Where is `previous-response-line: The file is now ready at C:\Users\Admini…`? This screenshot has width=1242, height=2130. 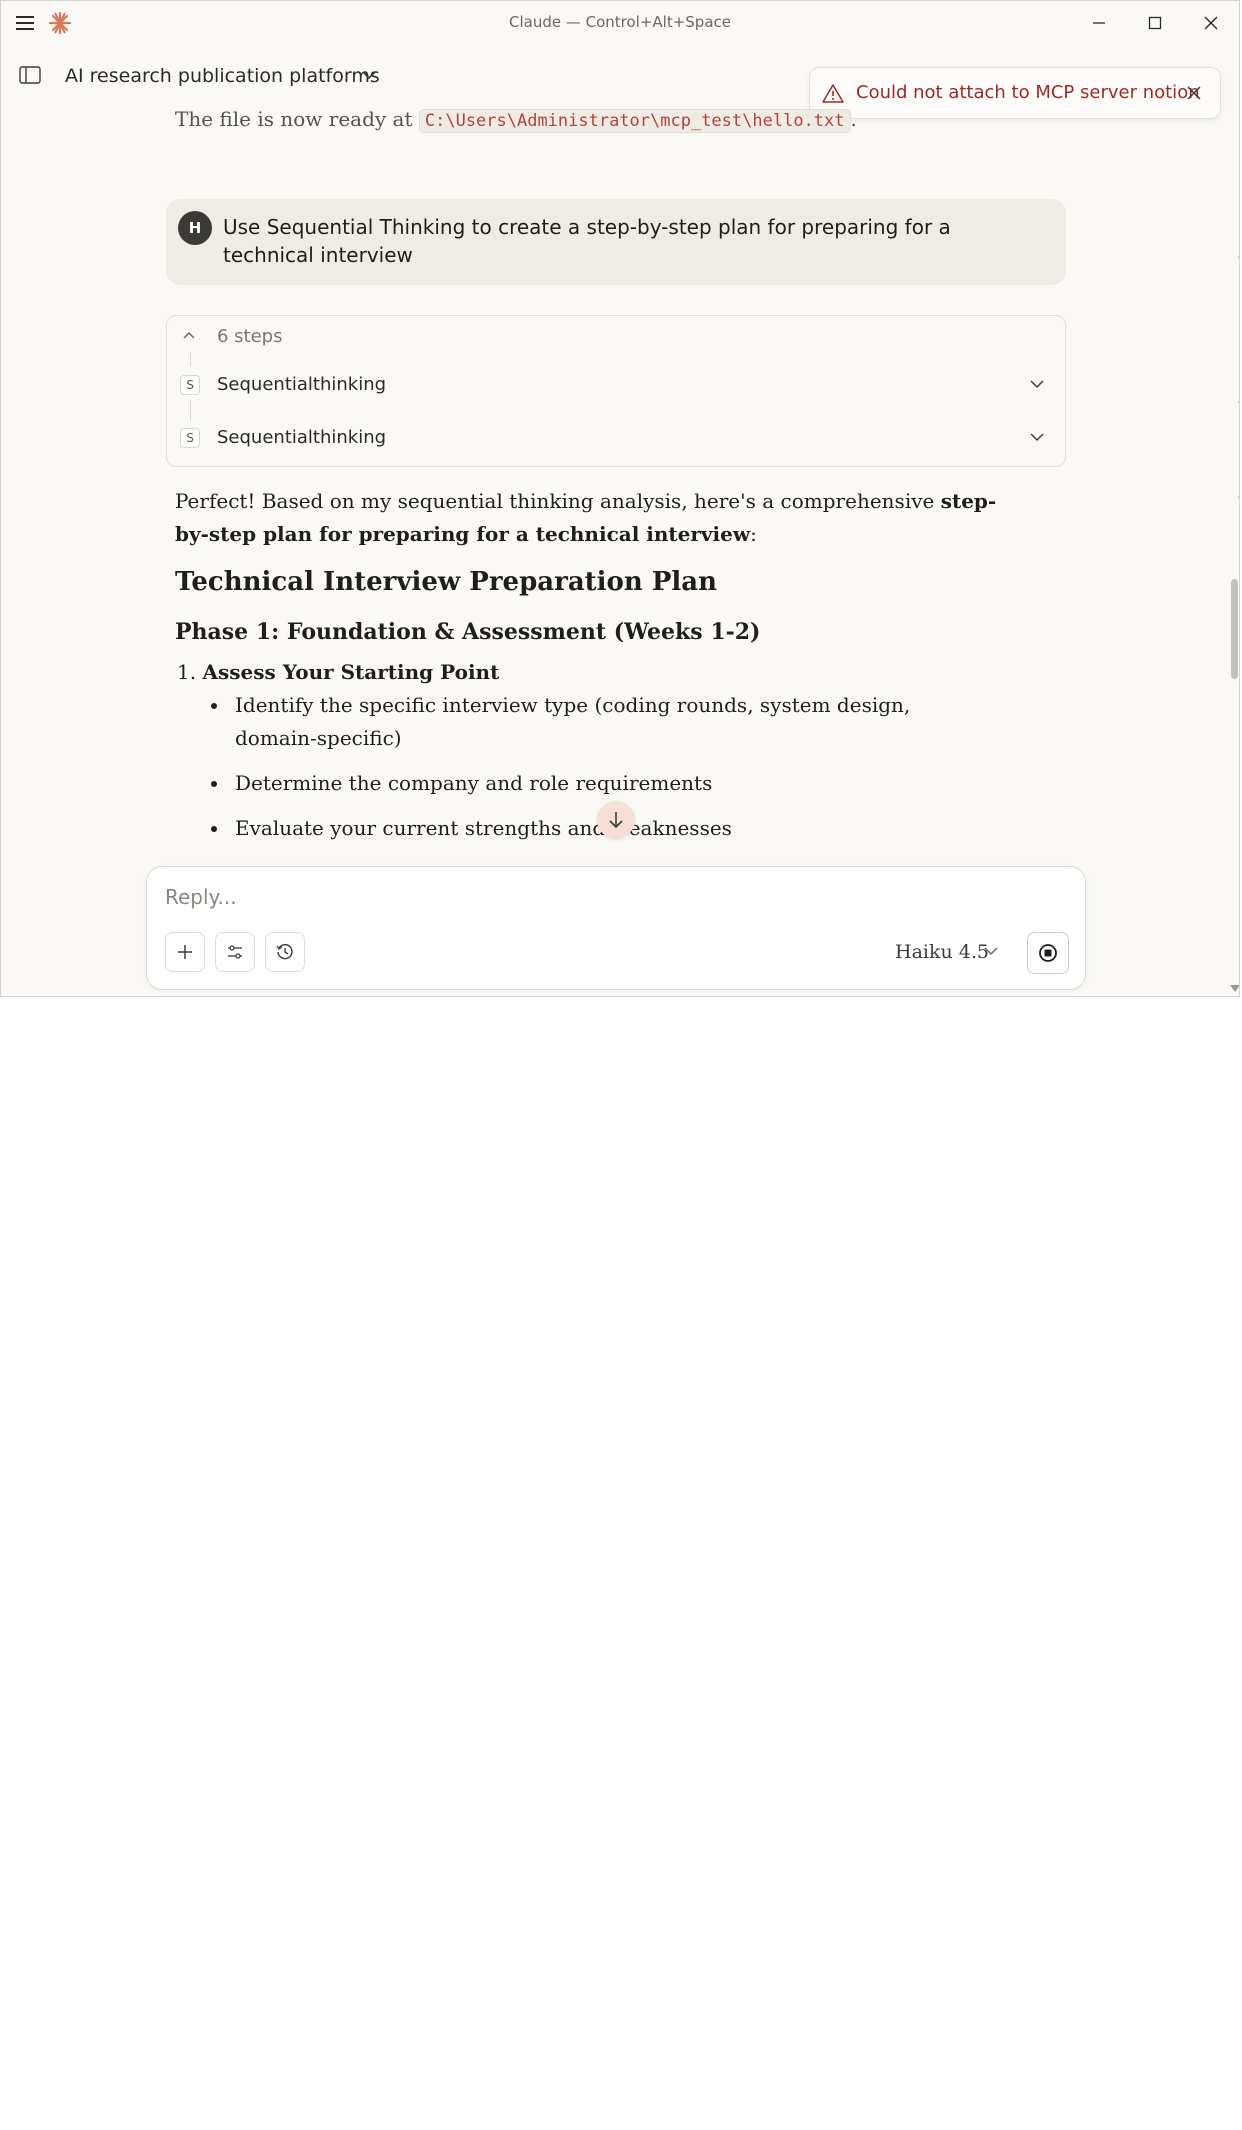
previous-response-line: The file is now ready at C:\Users\Admini… is located at coordinates (516, 120).